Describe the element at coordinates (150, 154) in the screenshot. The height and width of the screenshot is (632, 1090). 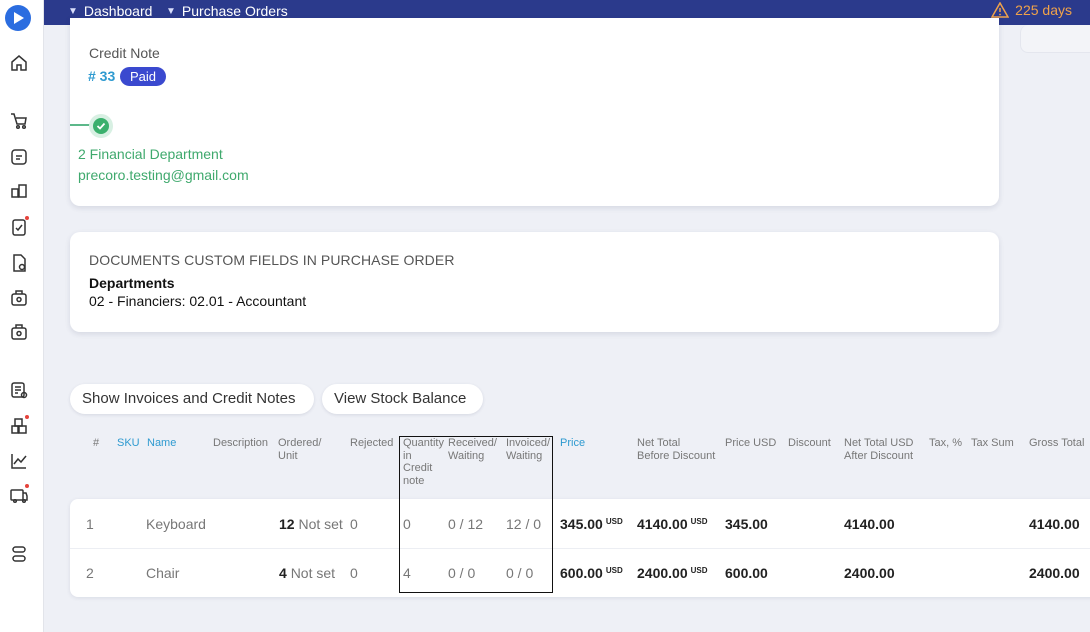
I see `approver-department: 2 Financial Department` at that location.